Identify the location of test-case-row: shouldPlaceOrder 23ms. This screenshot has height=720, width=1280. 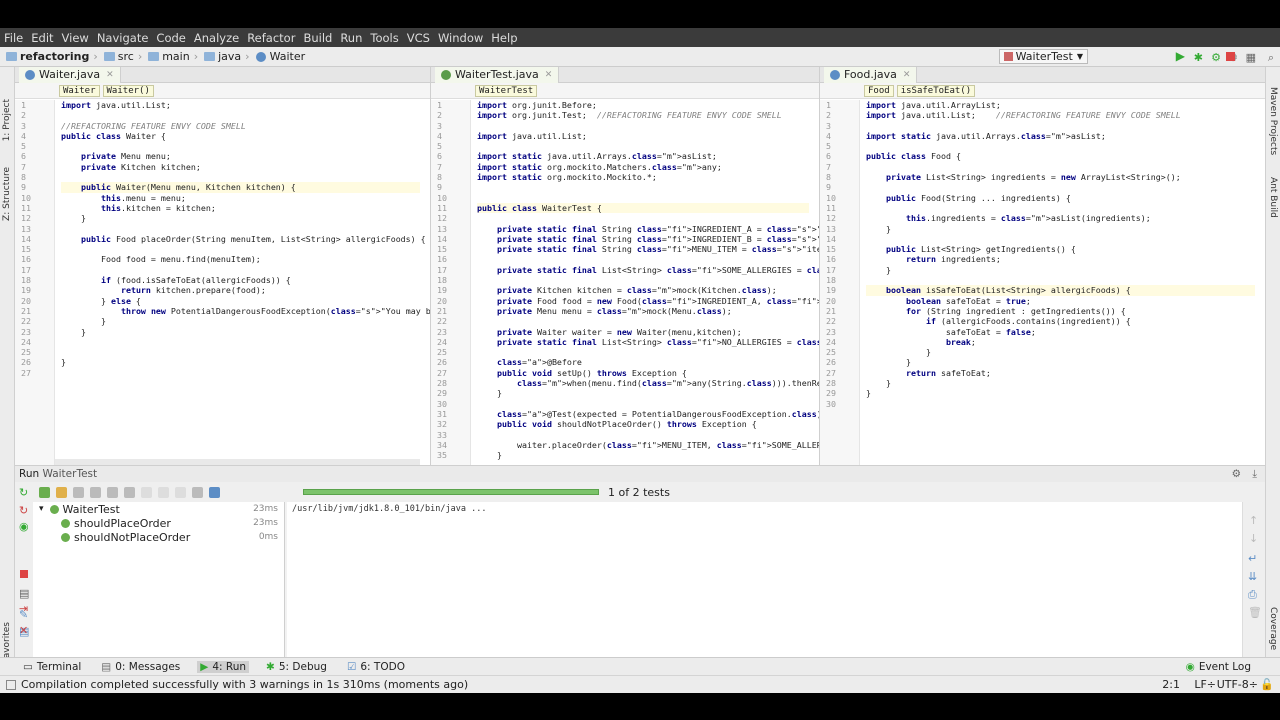
(158, 523).